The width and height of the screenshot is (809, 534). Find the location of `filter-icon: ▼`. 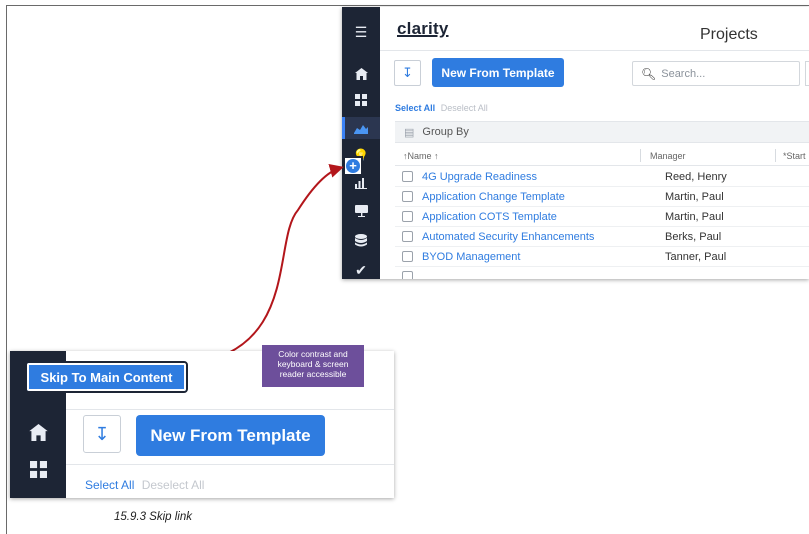

filter-icon: ▼ is located at coordinates (807, 73).